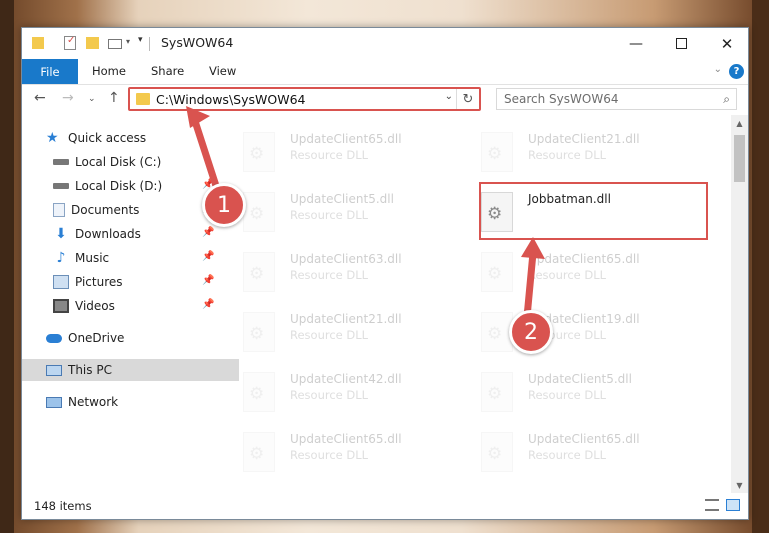 This screenshot has width=769, height=533. I want to click on star-icon: ★, so click(52, 138).